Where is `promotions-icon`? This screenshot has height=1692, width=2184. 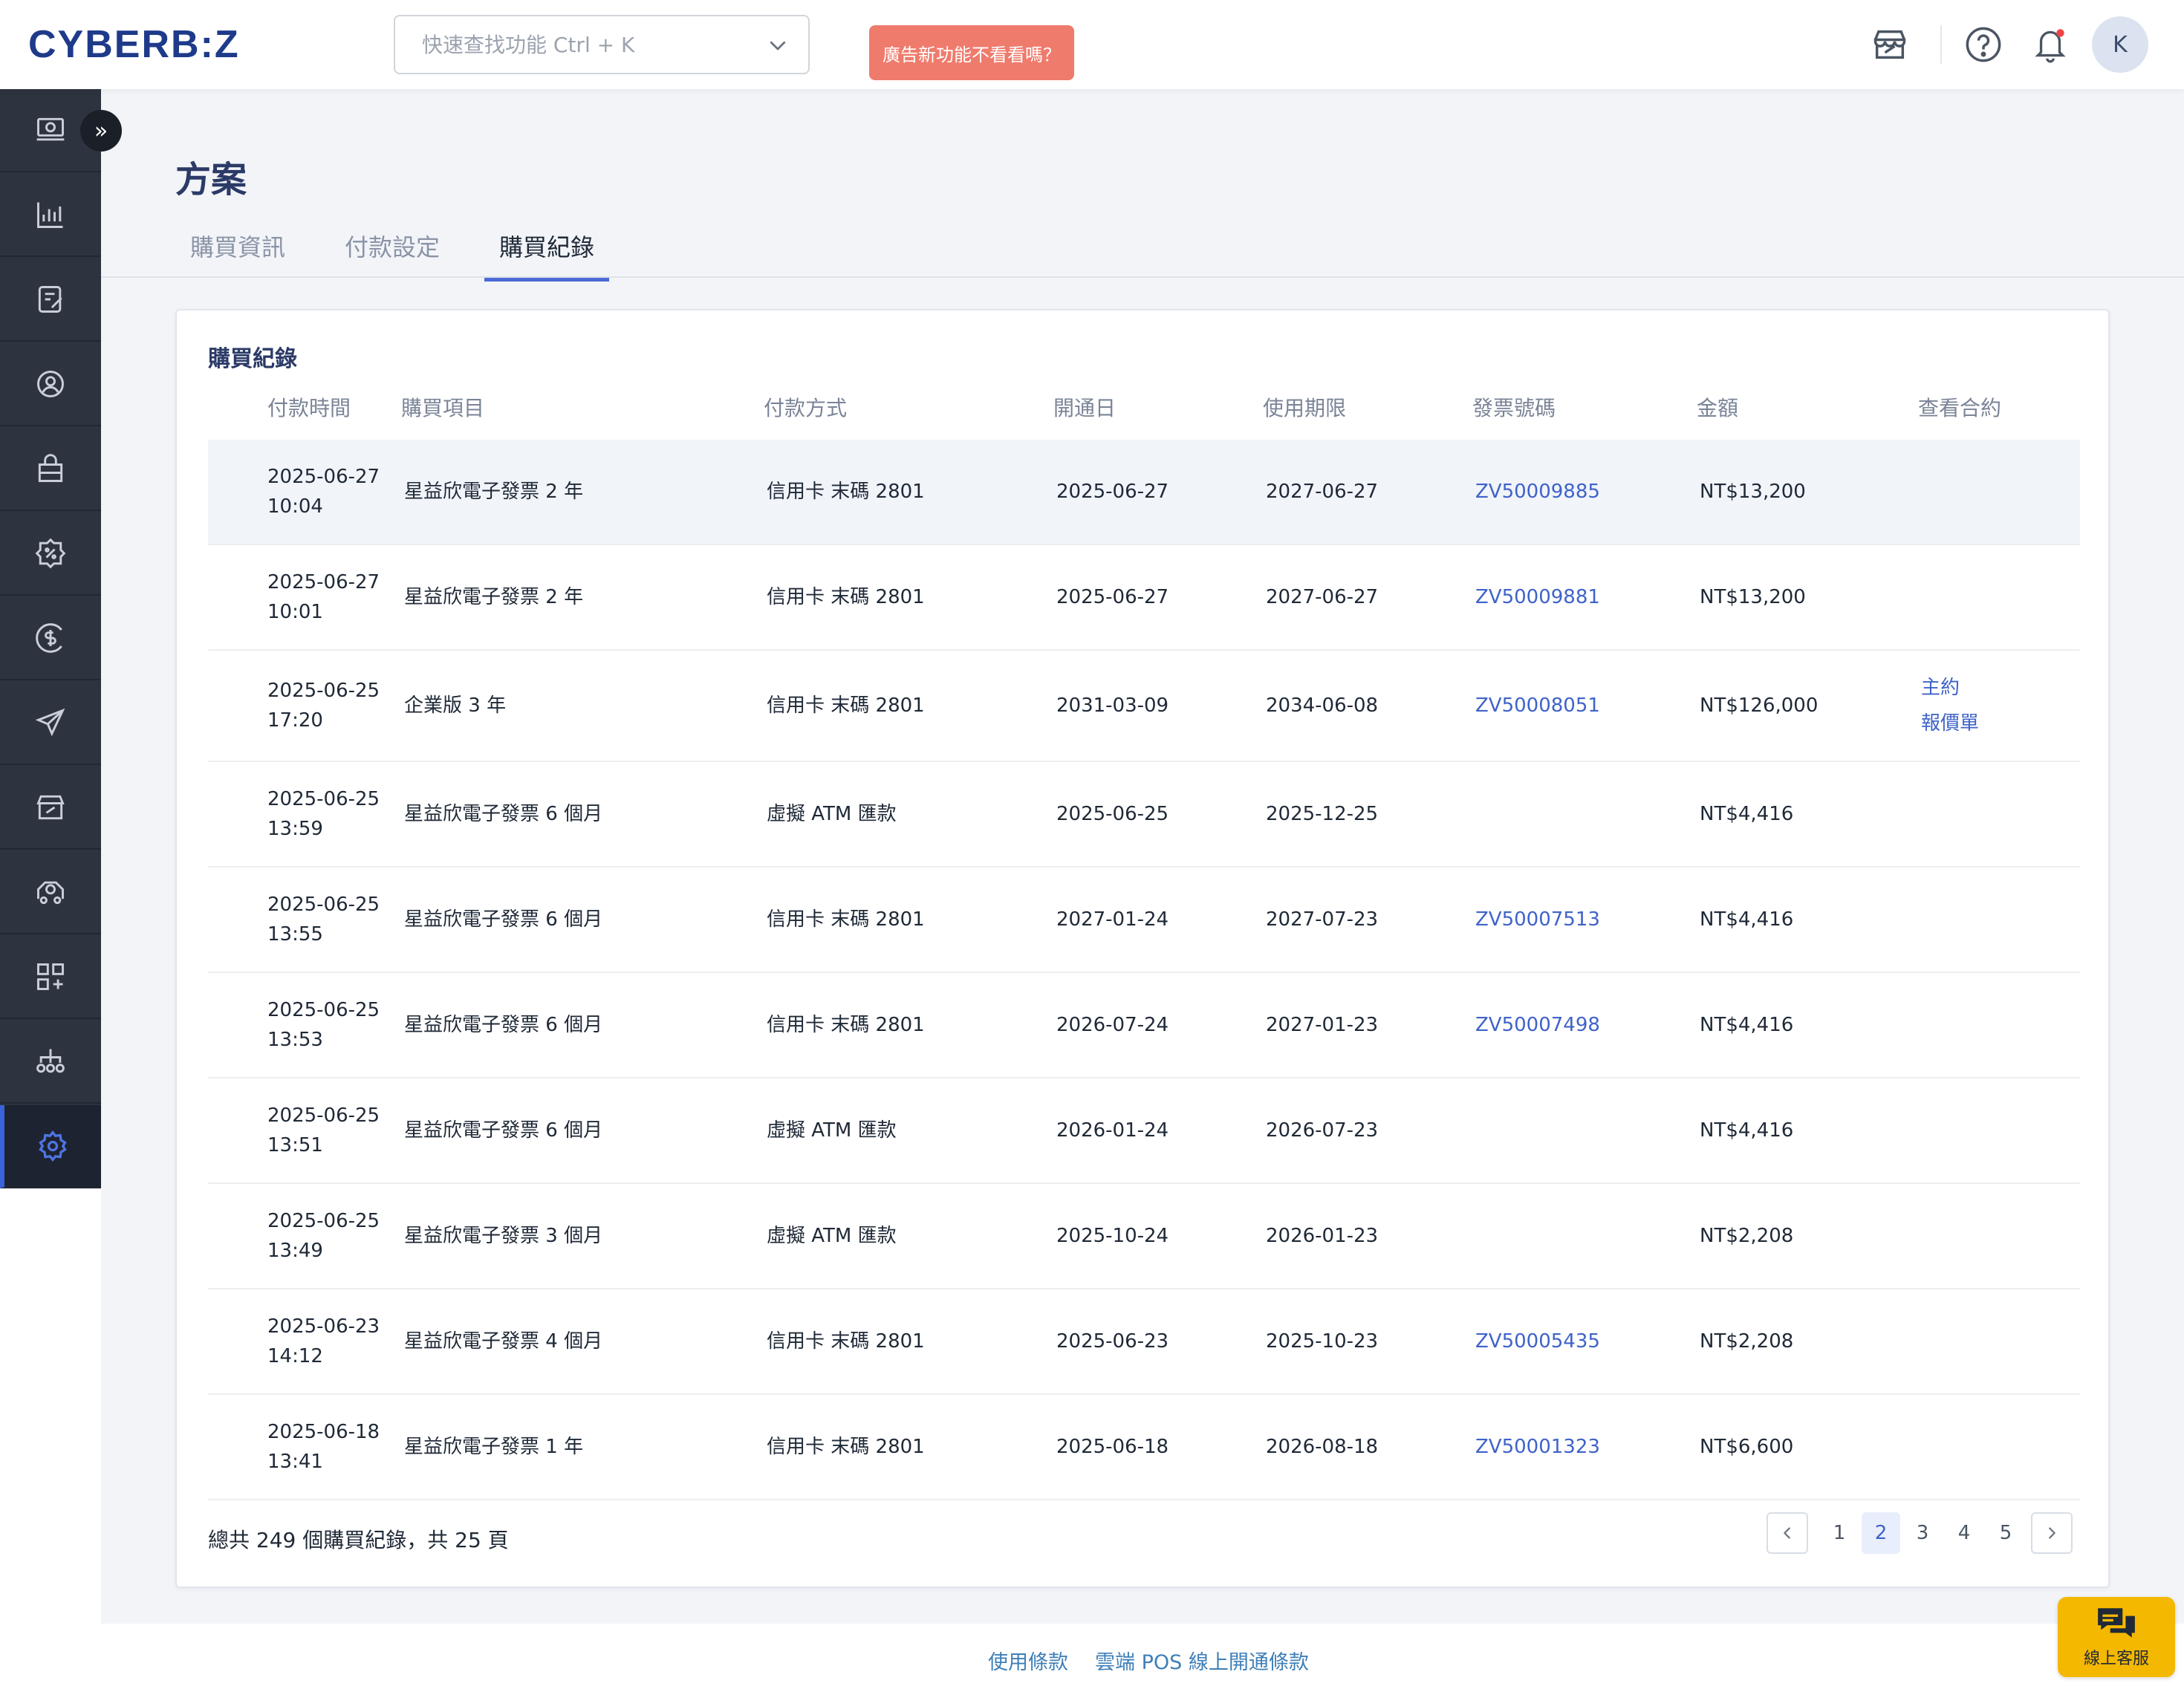
promotions-icon is located at coordinates (51, 553).